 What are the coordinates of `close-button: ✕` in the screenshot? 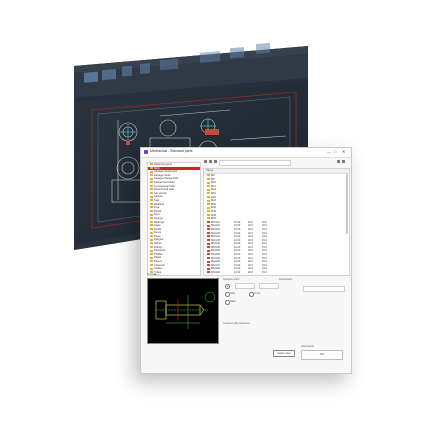 It's located at (343, 151).